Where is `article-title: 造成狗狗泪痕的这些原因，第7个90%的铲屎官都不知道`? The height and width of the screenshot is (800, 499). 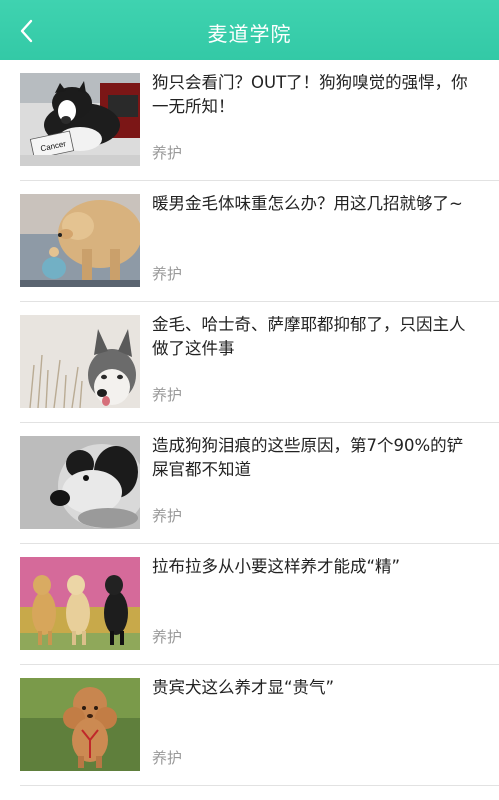
article-title: 造成狗狗泪痕的这些原因，第7个90%的铲屎官都不知道 is located at coordinates (314, 458).